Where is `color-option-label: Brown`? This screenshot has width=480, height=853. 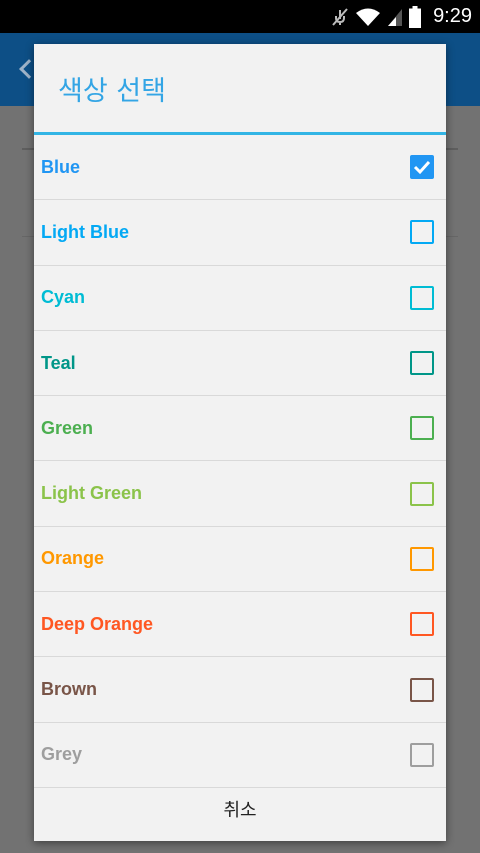
color-option-label: Brown is located at coordinates (69, 689).